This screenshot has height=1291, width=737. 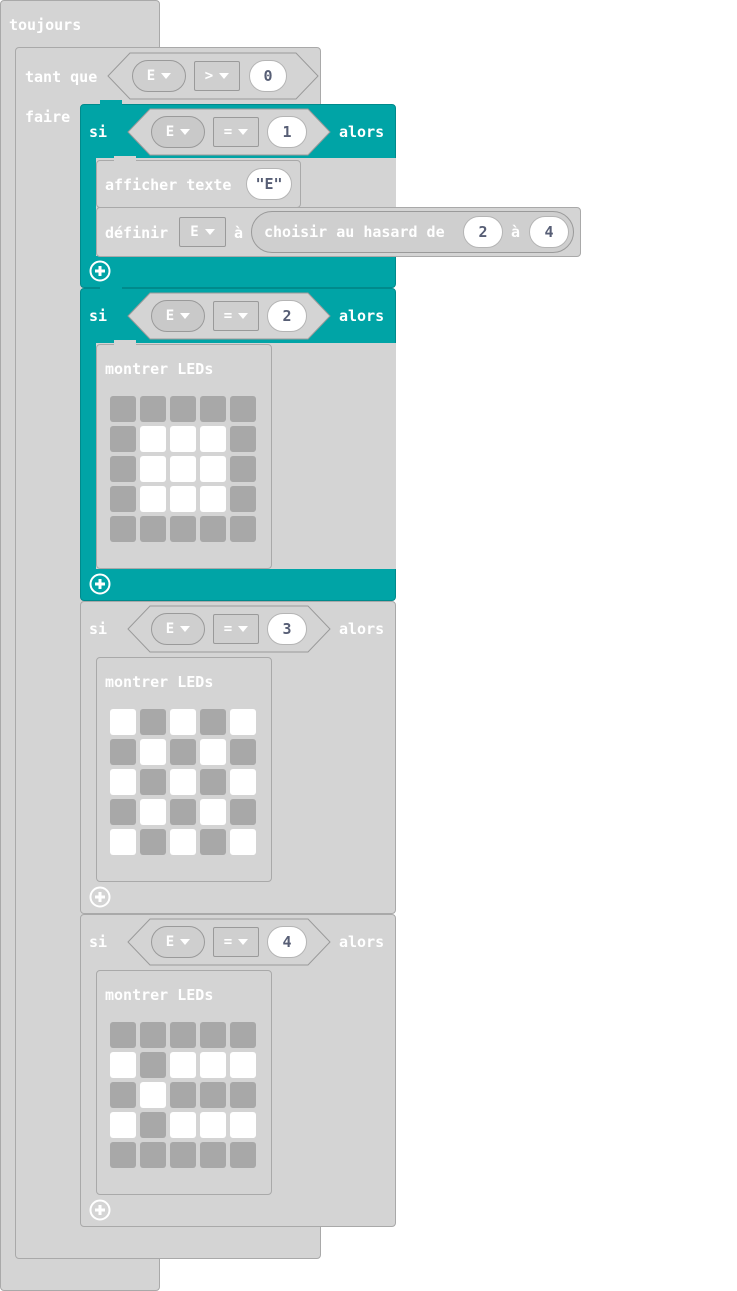 I want to click on if1-variable-dropdown: E, so click(x=178, y=132).